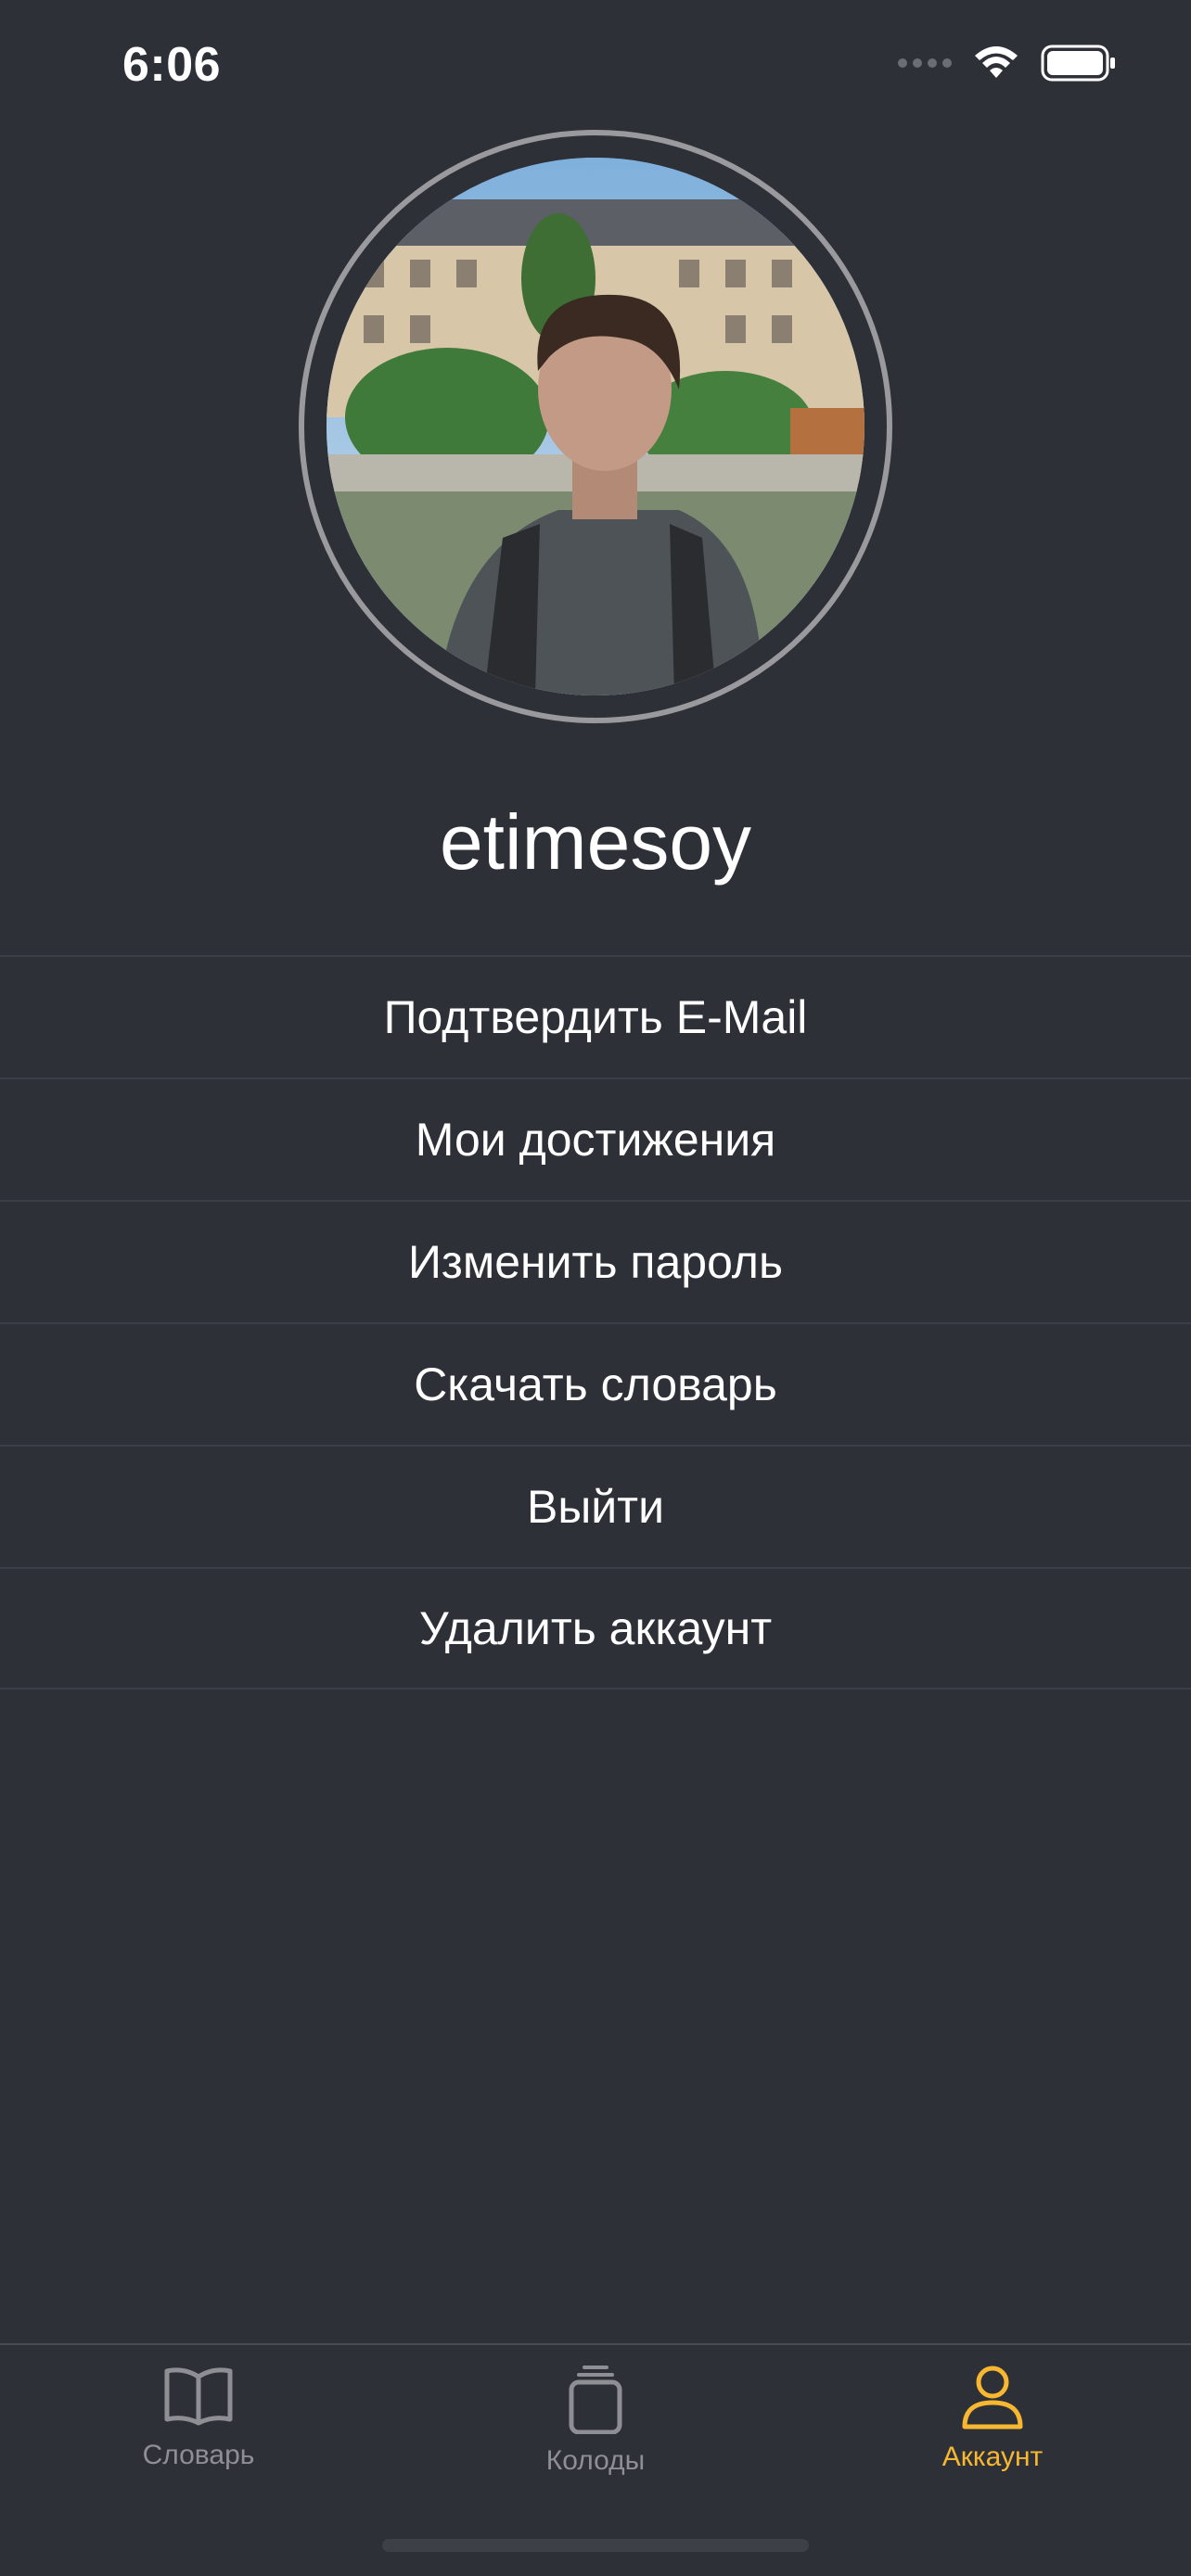  Describe the element at coordinates (595, 1139) in the screenshot. I see `achievements-button: Мои достижения` at that location.